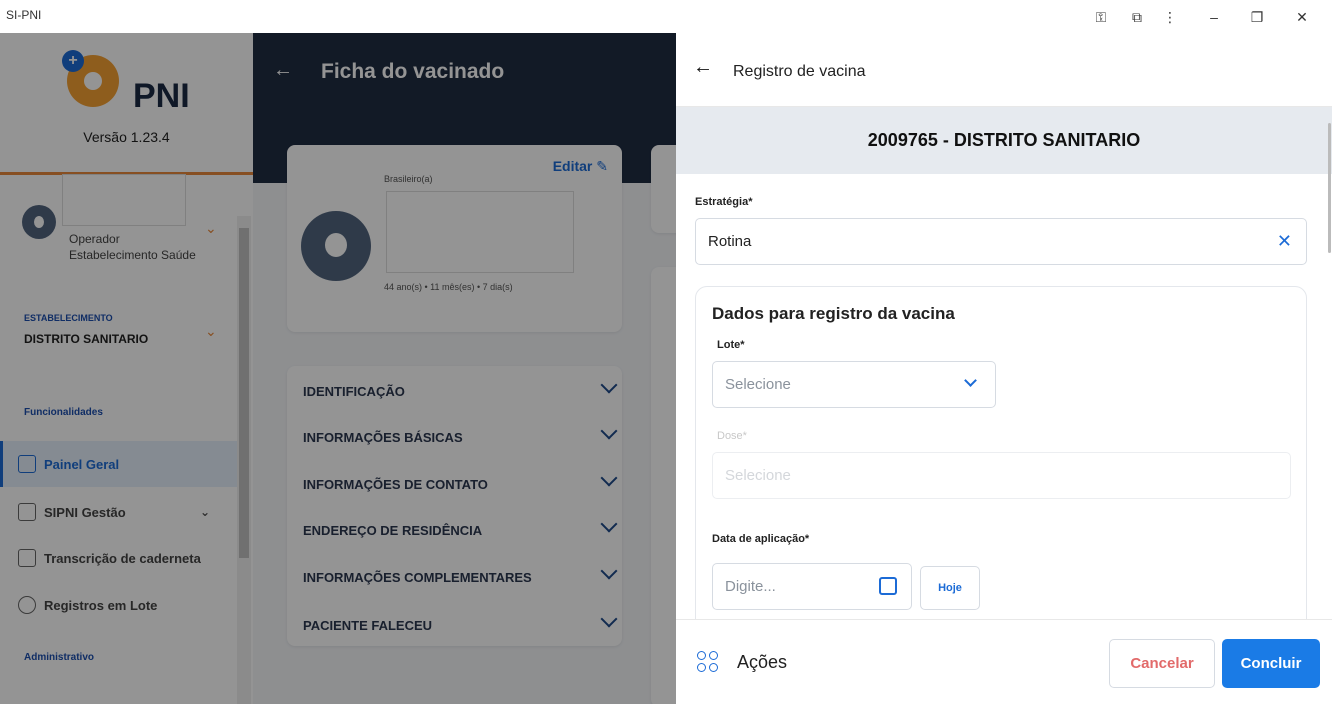 This screenshot has width=1332, height=704. Describe the element at coordinates (1004, 661) in the screenshot. I see `drawer-footer: Ações Cancelar Concluir` at that location.